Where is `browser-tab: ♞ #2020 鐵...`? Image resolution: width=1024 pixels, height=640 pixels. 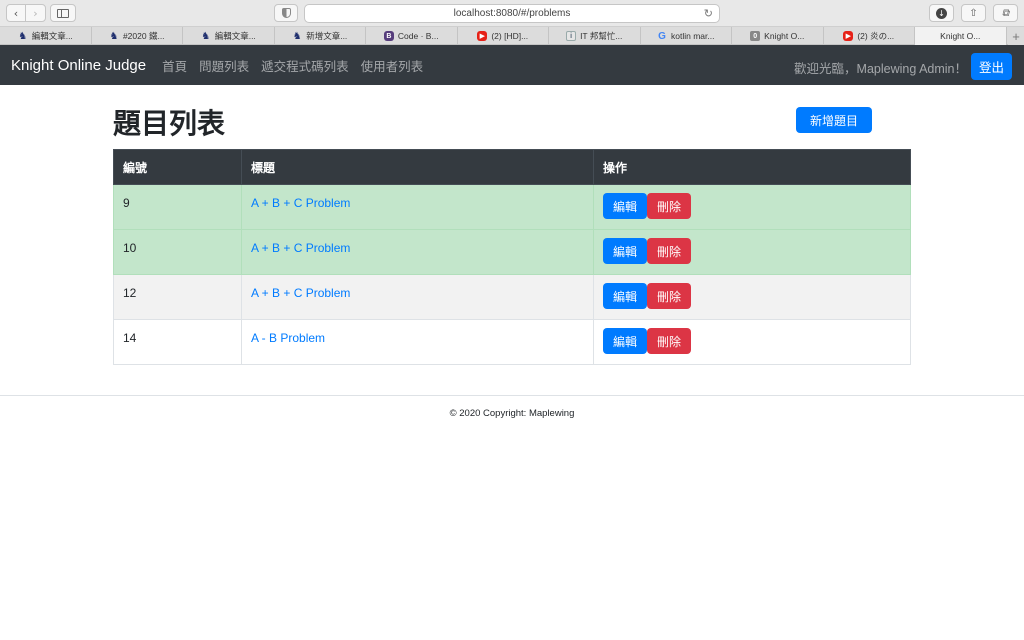 browser-tab: ♞ #2020 鐵... is located at coordinates (137, 36).